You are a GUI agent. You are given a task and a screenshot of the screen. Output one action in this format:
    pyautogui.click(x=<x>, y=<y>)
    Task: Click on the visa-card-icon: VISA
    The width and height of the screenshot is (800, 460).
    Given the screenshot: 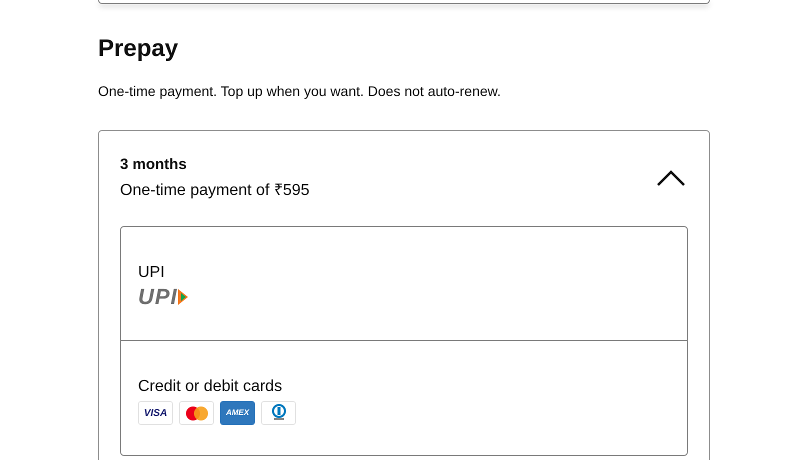 What is the action you would take?
    pyautogui.click(x=155, y=413)
    